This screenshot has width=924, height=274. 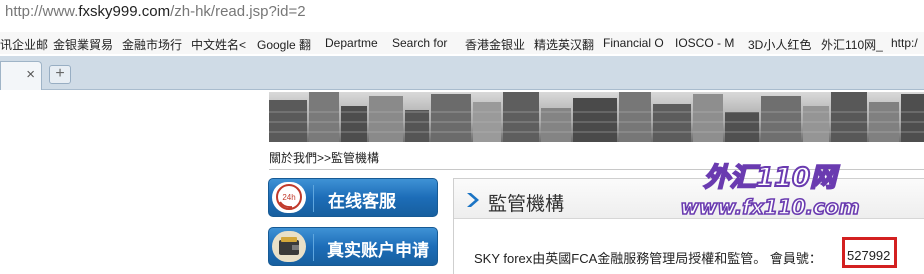 I want to click on tab-active: ×, so click(x=21, y=75).